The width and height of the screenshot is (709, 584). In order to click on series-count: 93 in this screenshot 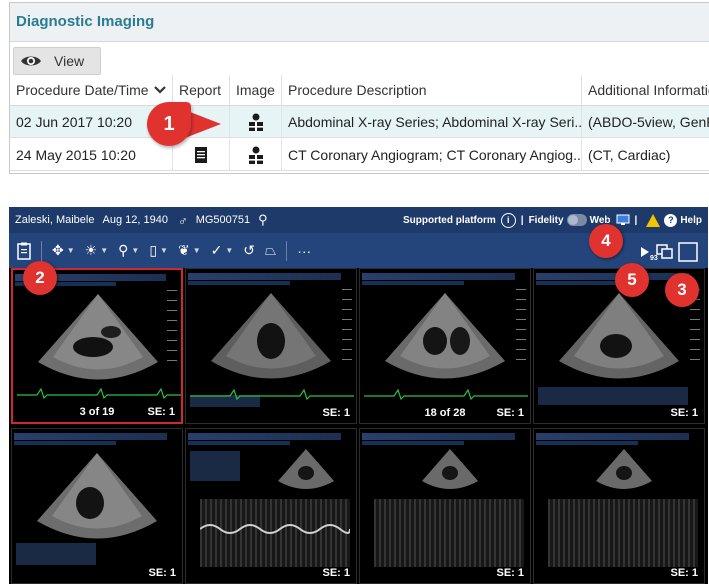, I will do `click(654, 258)`.